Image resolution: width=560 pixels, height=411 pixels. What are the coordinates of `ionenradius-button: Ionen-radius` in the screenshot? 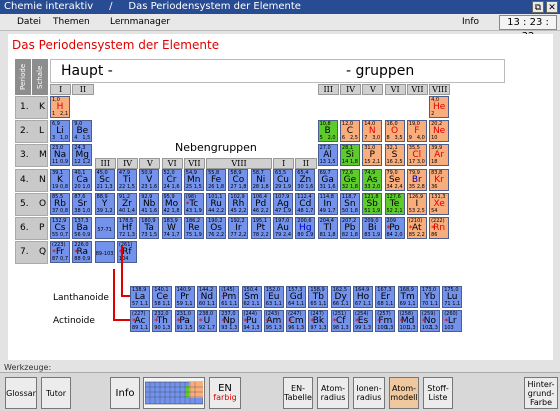 It's located at (369, 393).